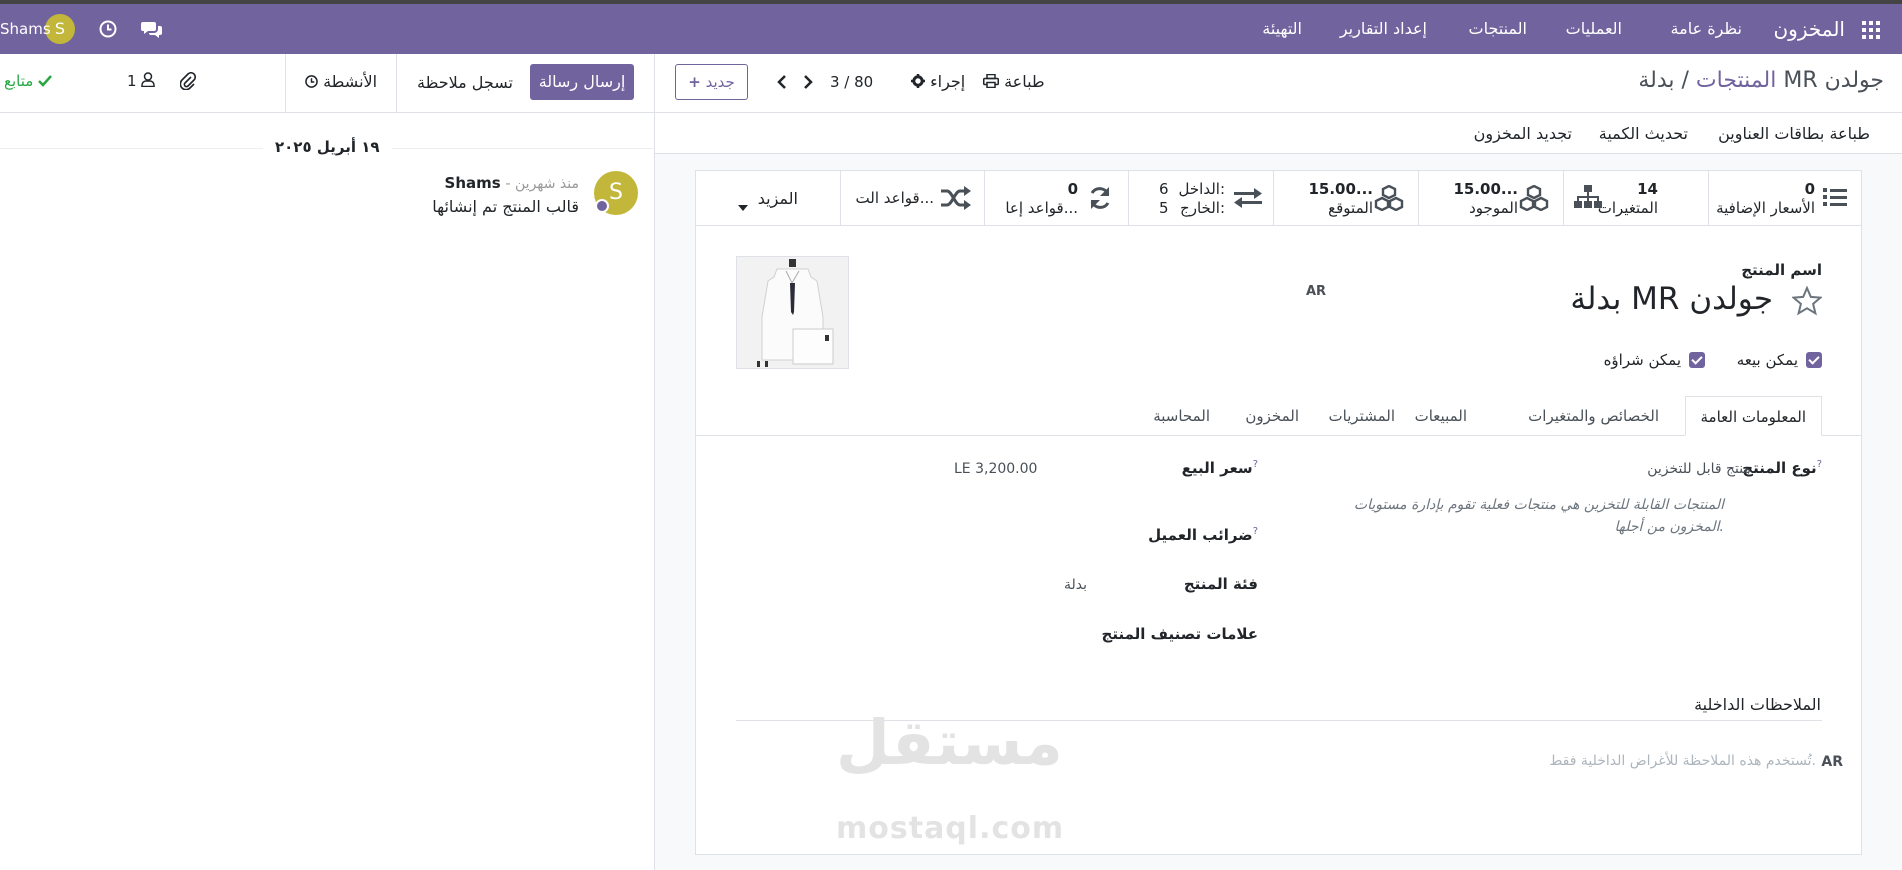 The image size is (1902, 870). I want to click on app-brand: المخزون, so click(1809, 29).